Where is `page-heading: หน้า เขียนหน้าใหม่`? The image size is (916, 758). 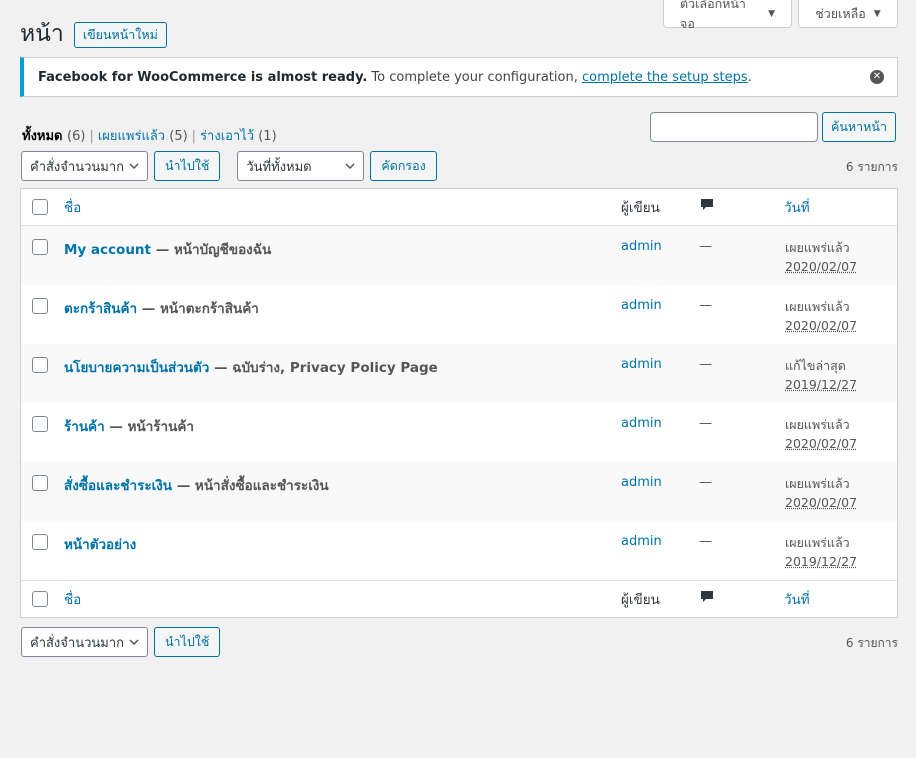 page-heading: หน้า เขียนหน้าใหม่ is located at coordinates (93, 34).